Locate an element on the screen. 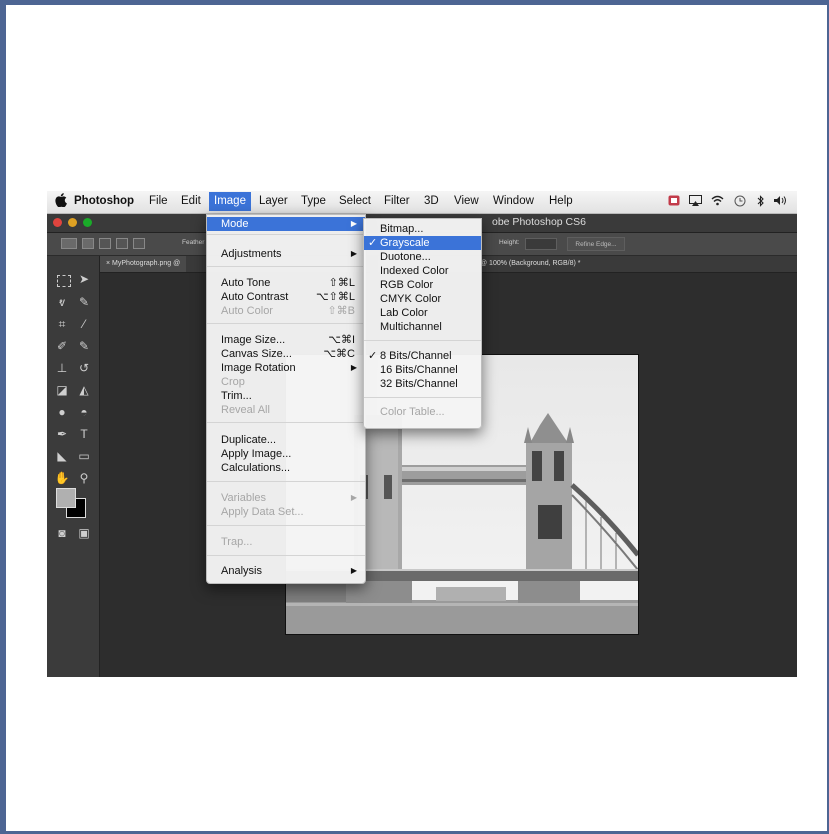  eraser-icon: ◪ is located at coordinates (62, 390).